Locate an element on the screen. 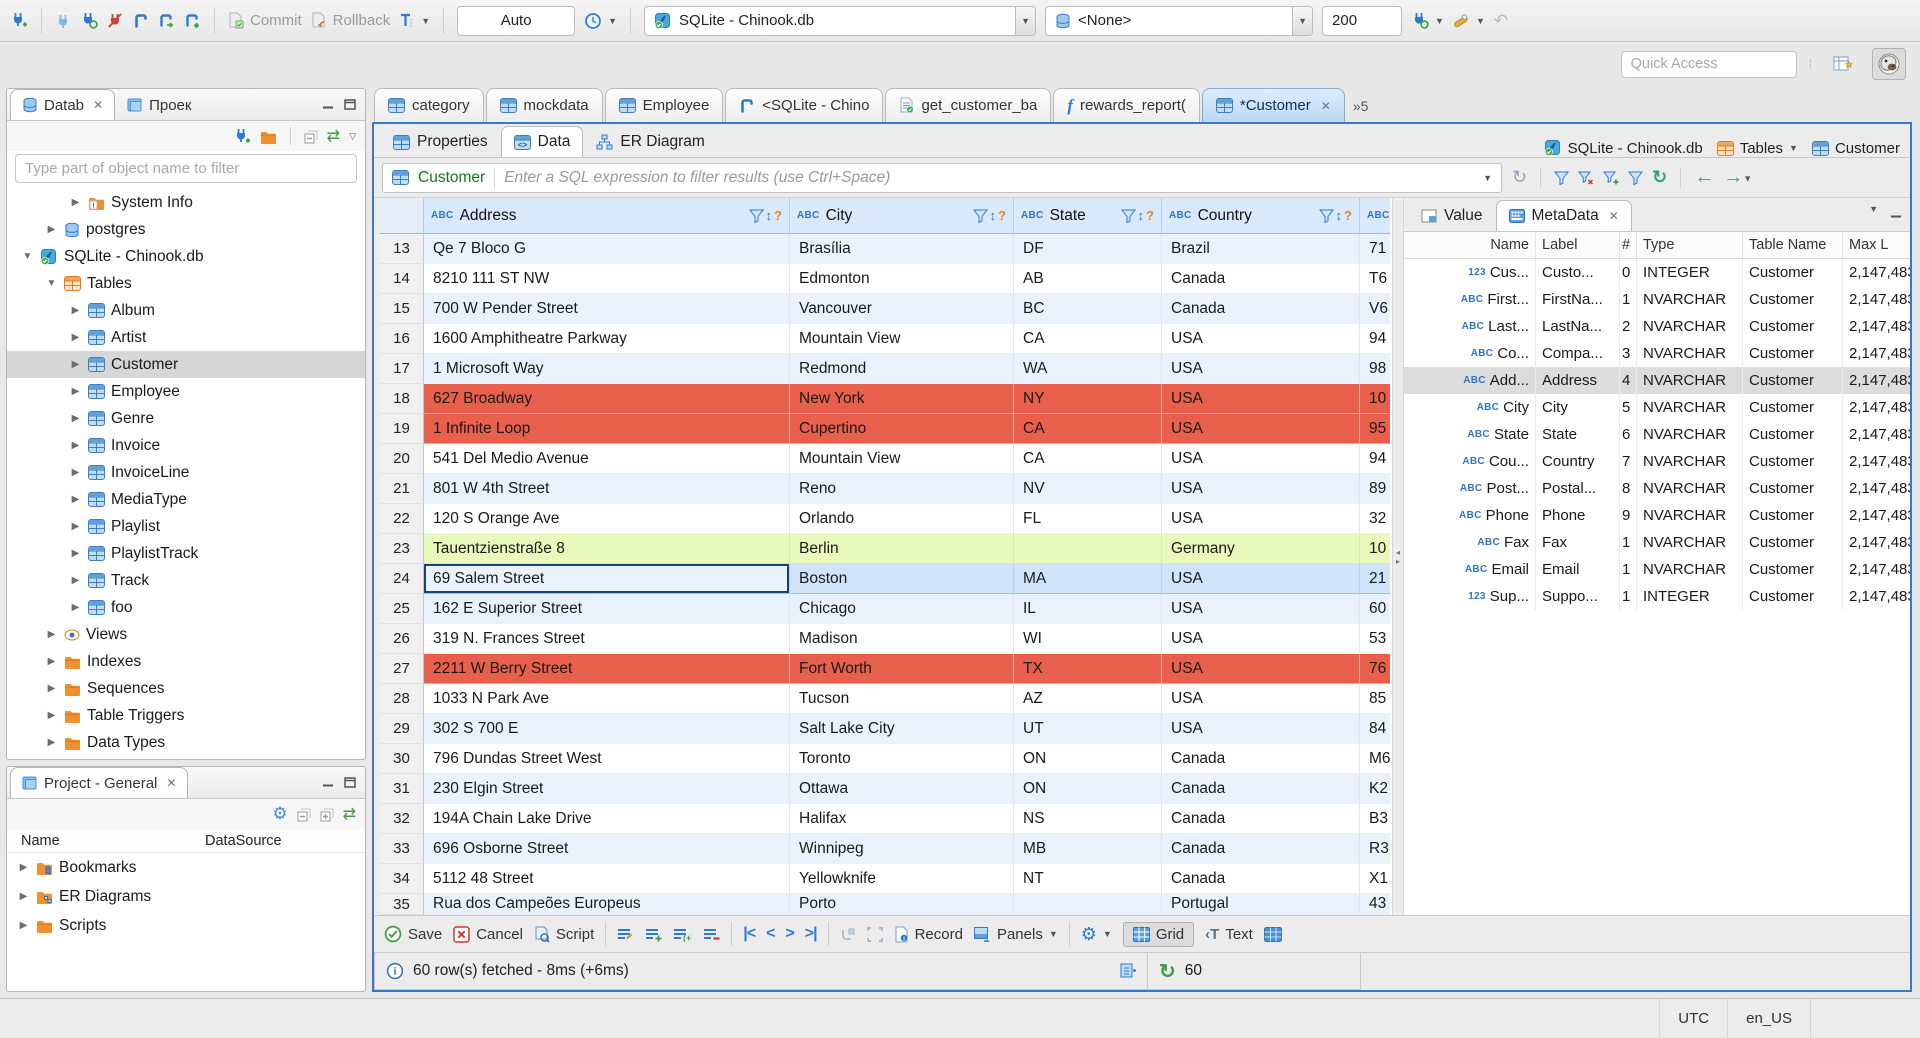  editor-tab-get-customer-ba: get_customer_ba is located at coordinates (968, 105).